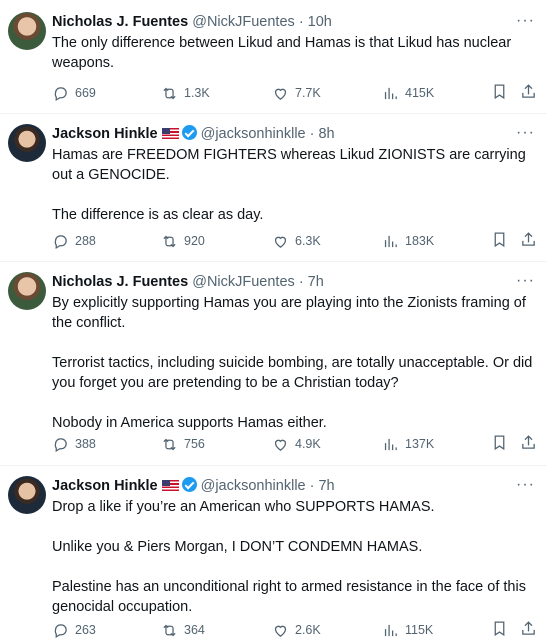 The image size is (547, 642). What do you see at coordinates (194, 630) in the screenshot?
I see `retweet-count: 364` at bounding box center [194, 630].